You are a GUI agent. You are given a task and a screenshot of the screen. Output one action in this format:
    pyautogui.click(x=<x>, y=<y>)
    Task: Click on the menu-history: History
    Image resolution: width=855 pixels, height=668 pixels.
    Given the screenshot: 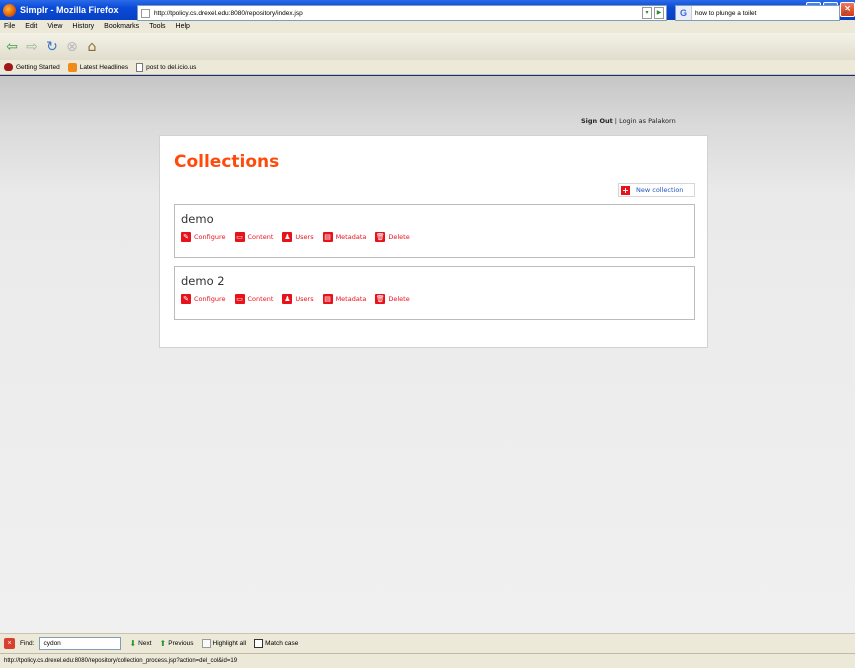 What is the action you would take?
    pyautogui.click(x=83, y=26)
    